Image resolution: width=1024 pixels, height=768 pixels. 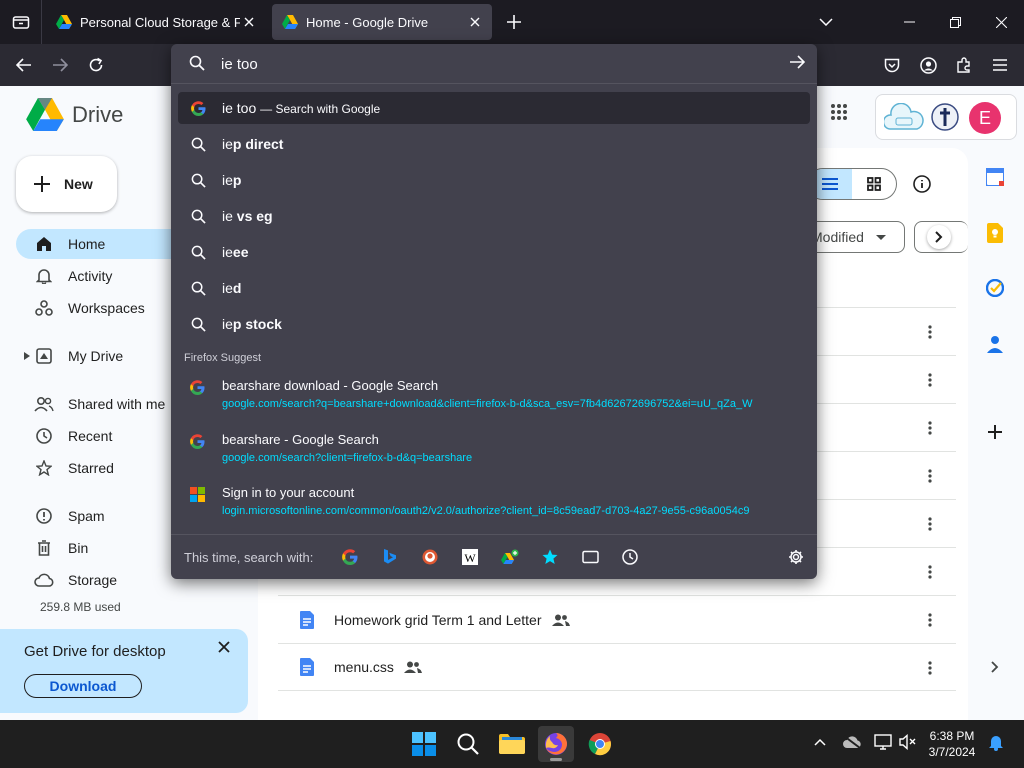 What do you see at coordinates (424, 744) in the screenshot?
I see `start-button` at bounding box center [424, 744].